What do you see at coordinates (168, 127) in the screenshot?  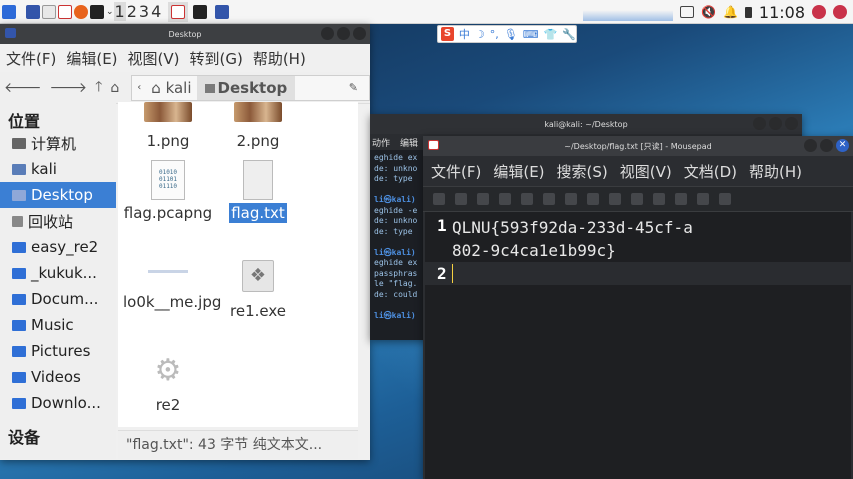 I see `file-item-1-png: 1.png` at bounding box center [168, 127].